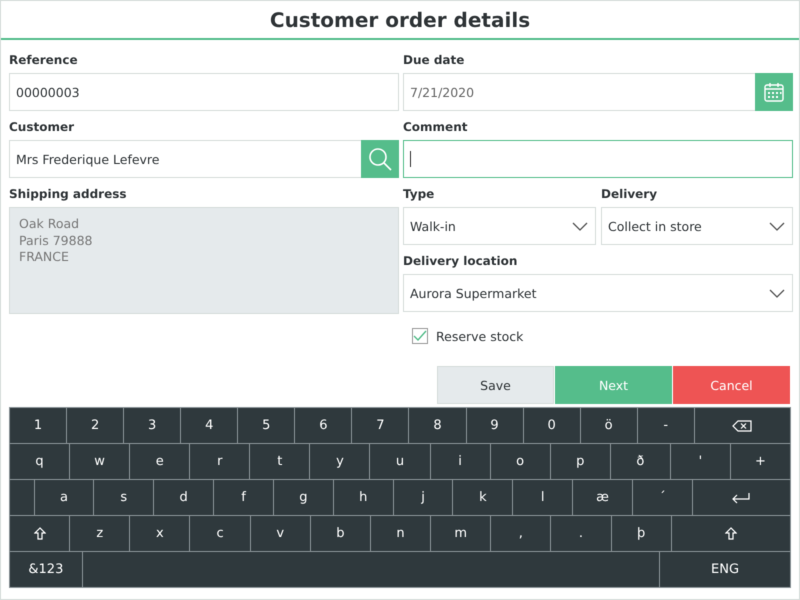 The image size is (800, 600). Describe the element at coordinates (340, 461) in the screenshot. I see `keyboard-key: y` at that location.